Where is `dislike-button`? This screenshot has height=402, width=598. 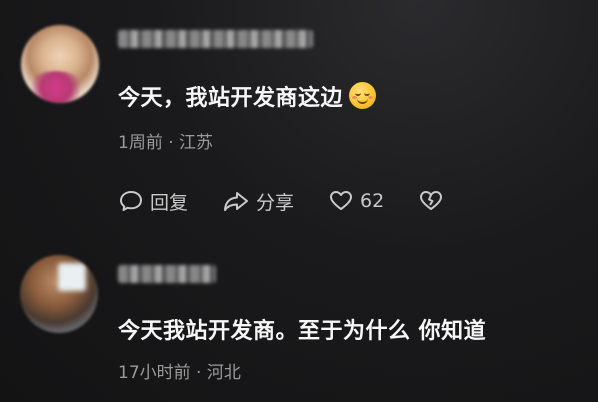
dislike-button is located at coordinates (434, 201).